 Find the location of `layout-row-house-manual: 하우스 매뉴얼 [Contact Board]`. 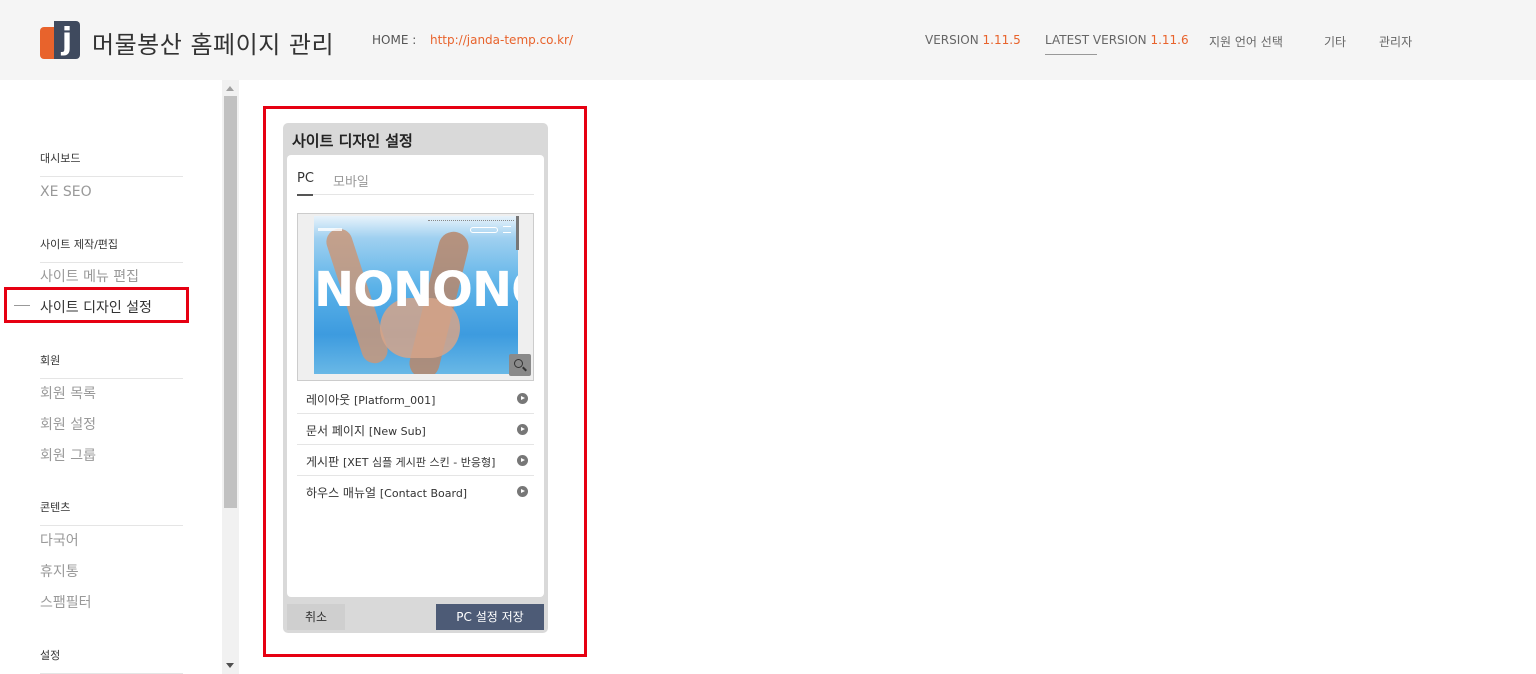

layout-row-house-manual: 하우스 매뉴얼 [Contact Board] is located at coordinates (415, 491).